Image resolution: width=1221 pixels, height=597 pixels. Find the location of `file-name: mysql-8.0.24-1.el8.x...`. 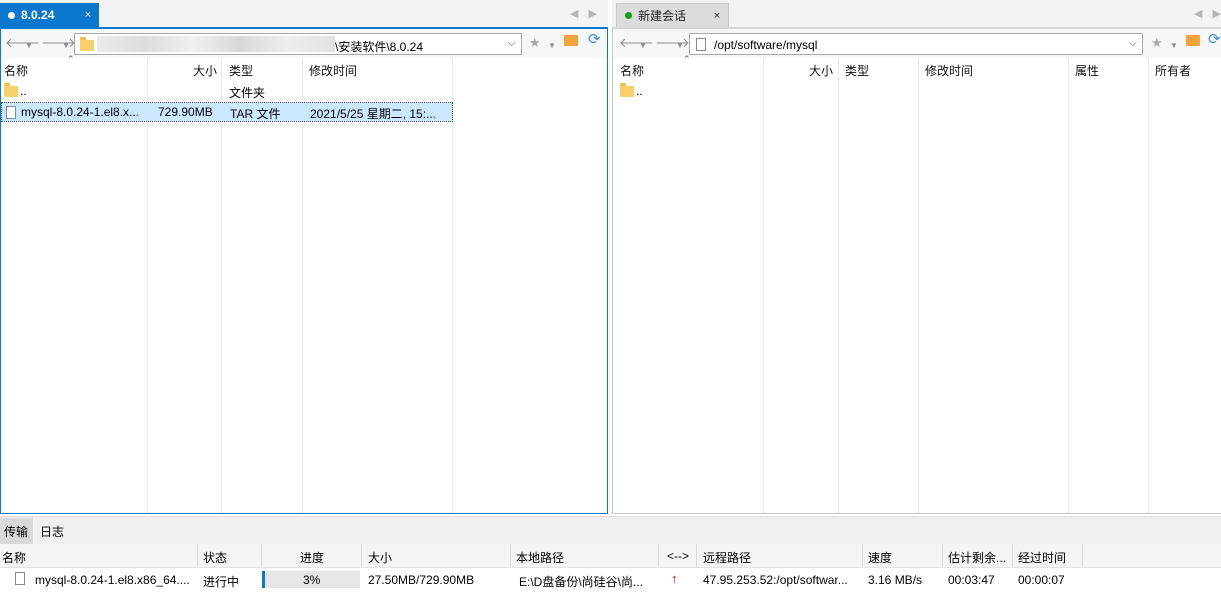

file-name: mysql-8.0.24-1.el8.x... is located at coordinates (80, 112).